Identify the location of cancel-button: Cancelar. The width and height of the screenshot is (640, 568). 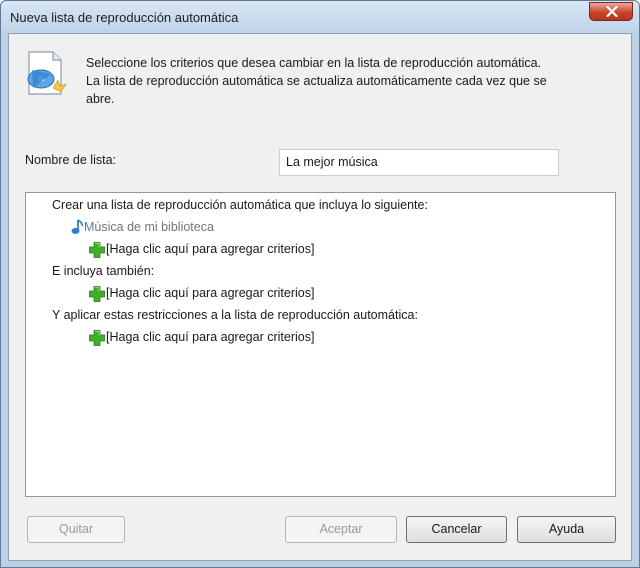
(456, 529).